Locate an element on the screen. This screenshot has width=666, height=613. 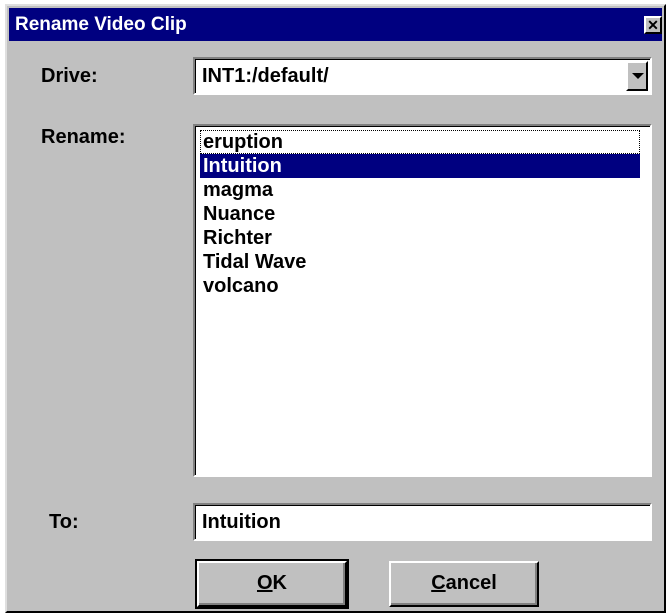
close-icon: ✕ is located at coordinates (653, 25).